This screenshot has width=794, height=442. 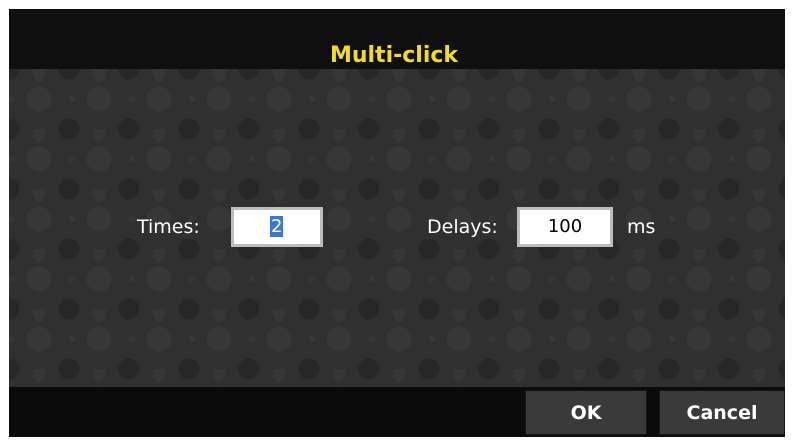 I want to click on cancel-button: Cancel, so click(x=722, y=412).